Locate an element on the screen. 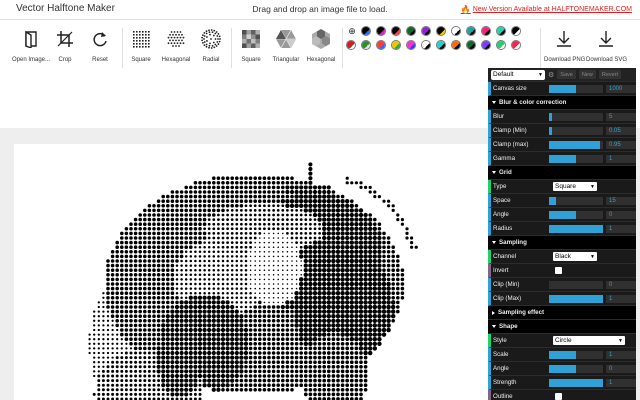 This screenshot has width=640, height=400. preset-select: Default ▼ is located at coordinates (518, 74).